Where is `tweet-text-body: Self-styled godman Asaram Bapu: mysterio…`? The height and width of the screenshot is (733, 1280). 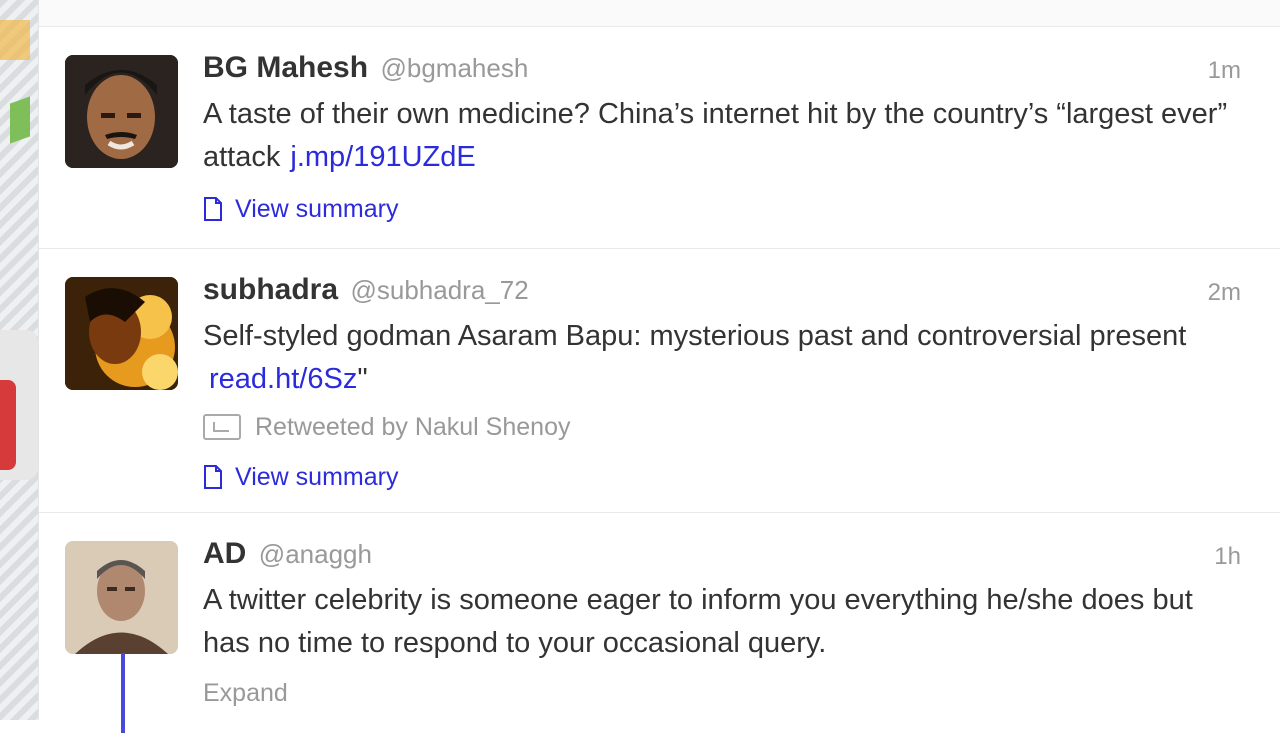
tweet-text-body: Self-styled godman Asaram Bapu: mysterio… is located at coordinates (695, 336).